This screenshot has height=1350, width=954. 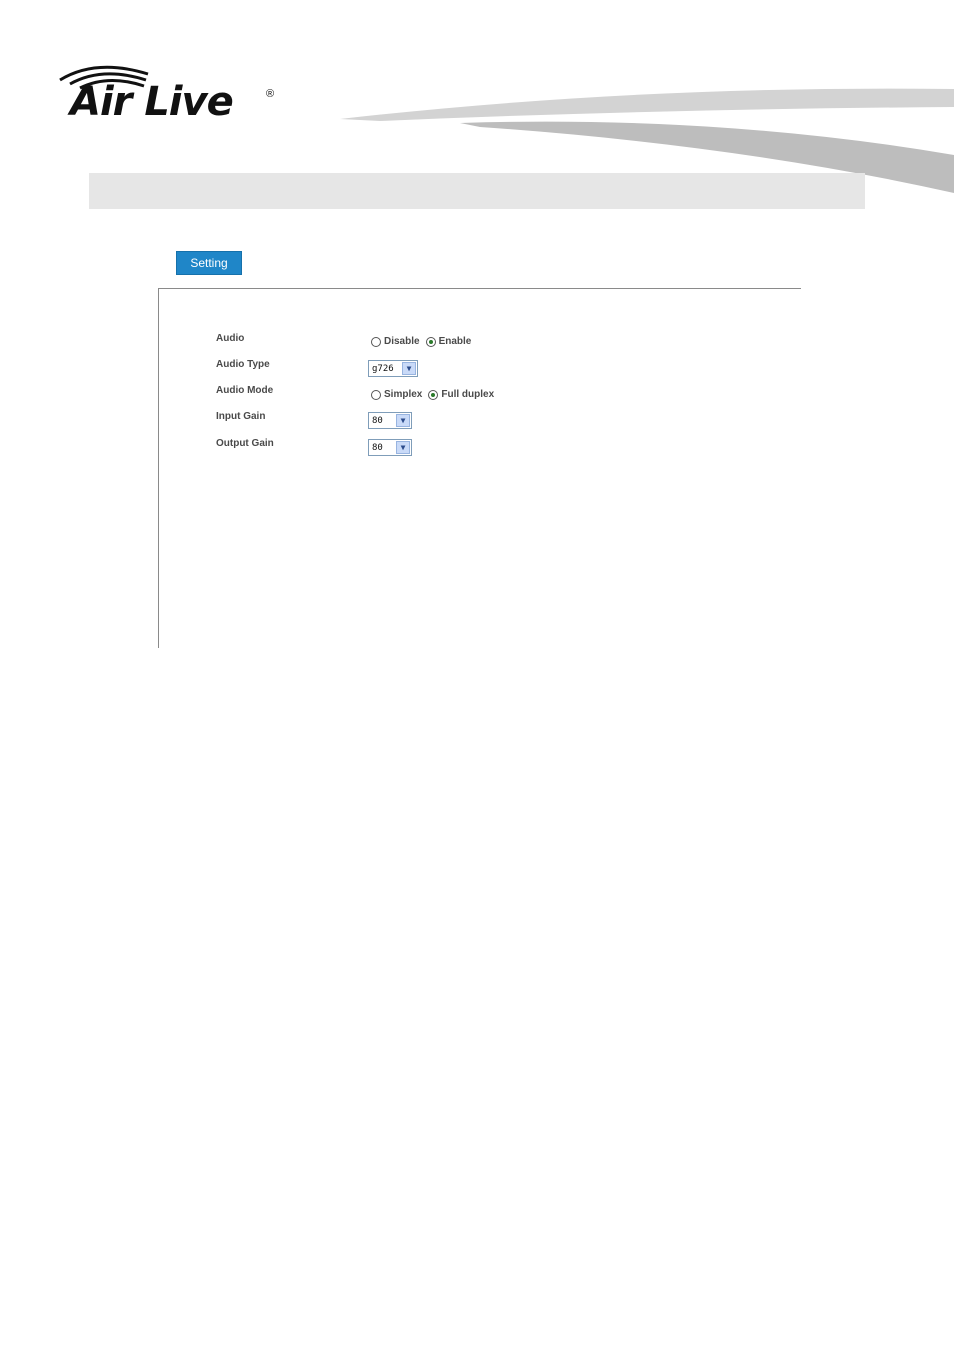 What do you see at coordinates (241, 416) in the screenshot?
I see `input-gain-label: Input Gain` at bounding box center [241, 416].